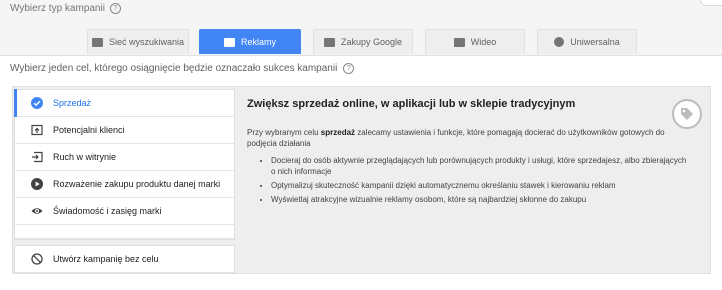 This screenshot has width=722, height=290. I want to click on goal-item-awareness: Świadomość i zasięg marki, so click(124, 211).